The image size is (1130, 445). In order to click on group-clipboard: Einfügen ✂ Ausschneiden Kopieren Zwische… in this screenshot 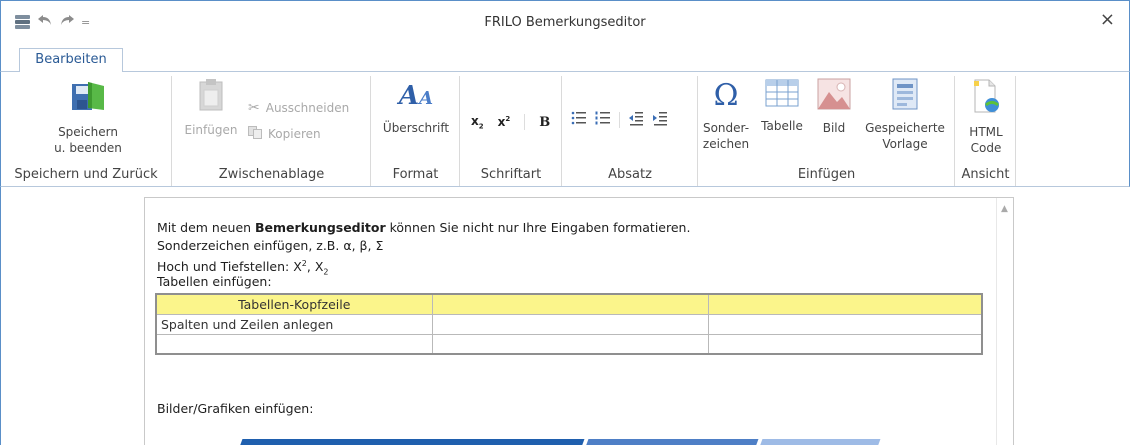, I will do `click(272, 131)`.